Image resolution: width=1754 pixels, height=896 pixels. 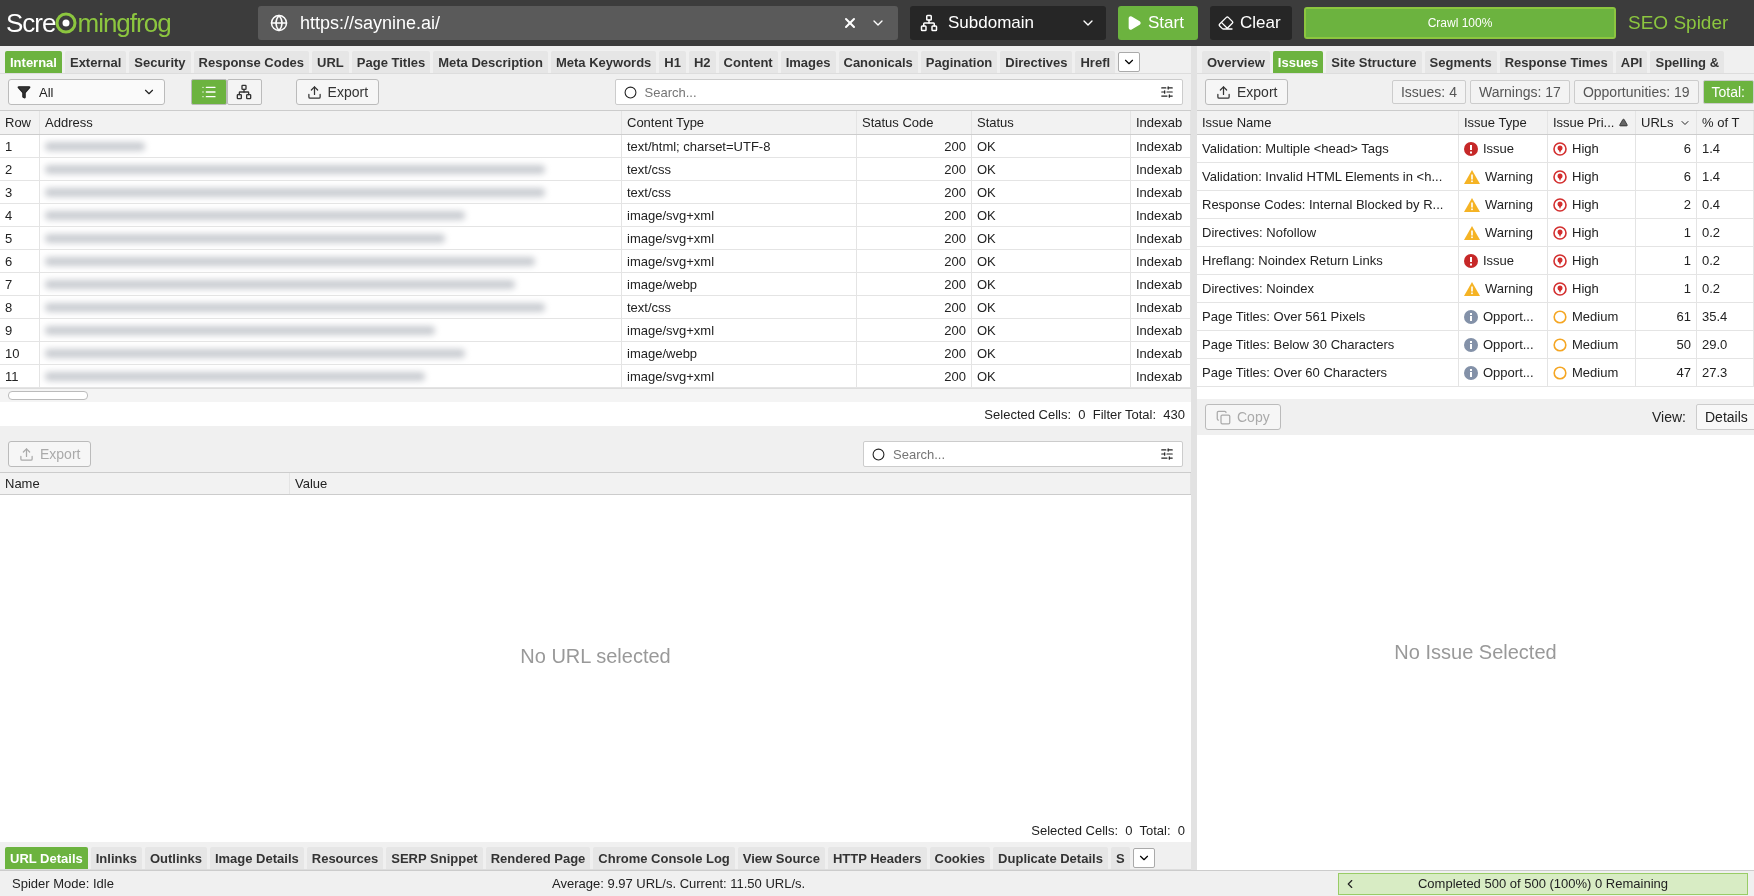 I want to click on crawl-progress-bar: Crawl 100%, so click(x=1460, y=23).